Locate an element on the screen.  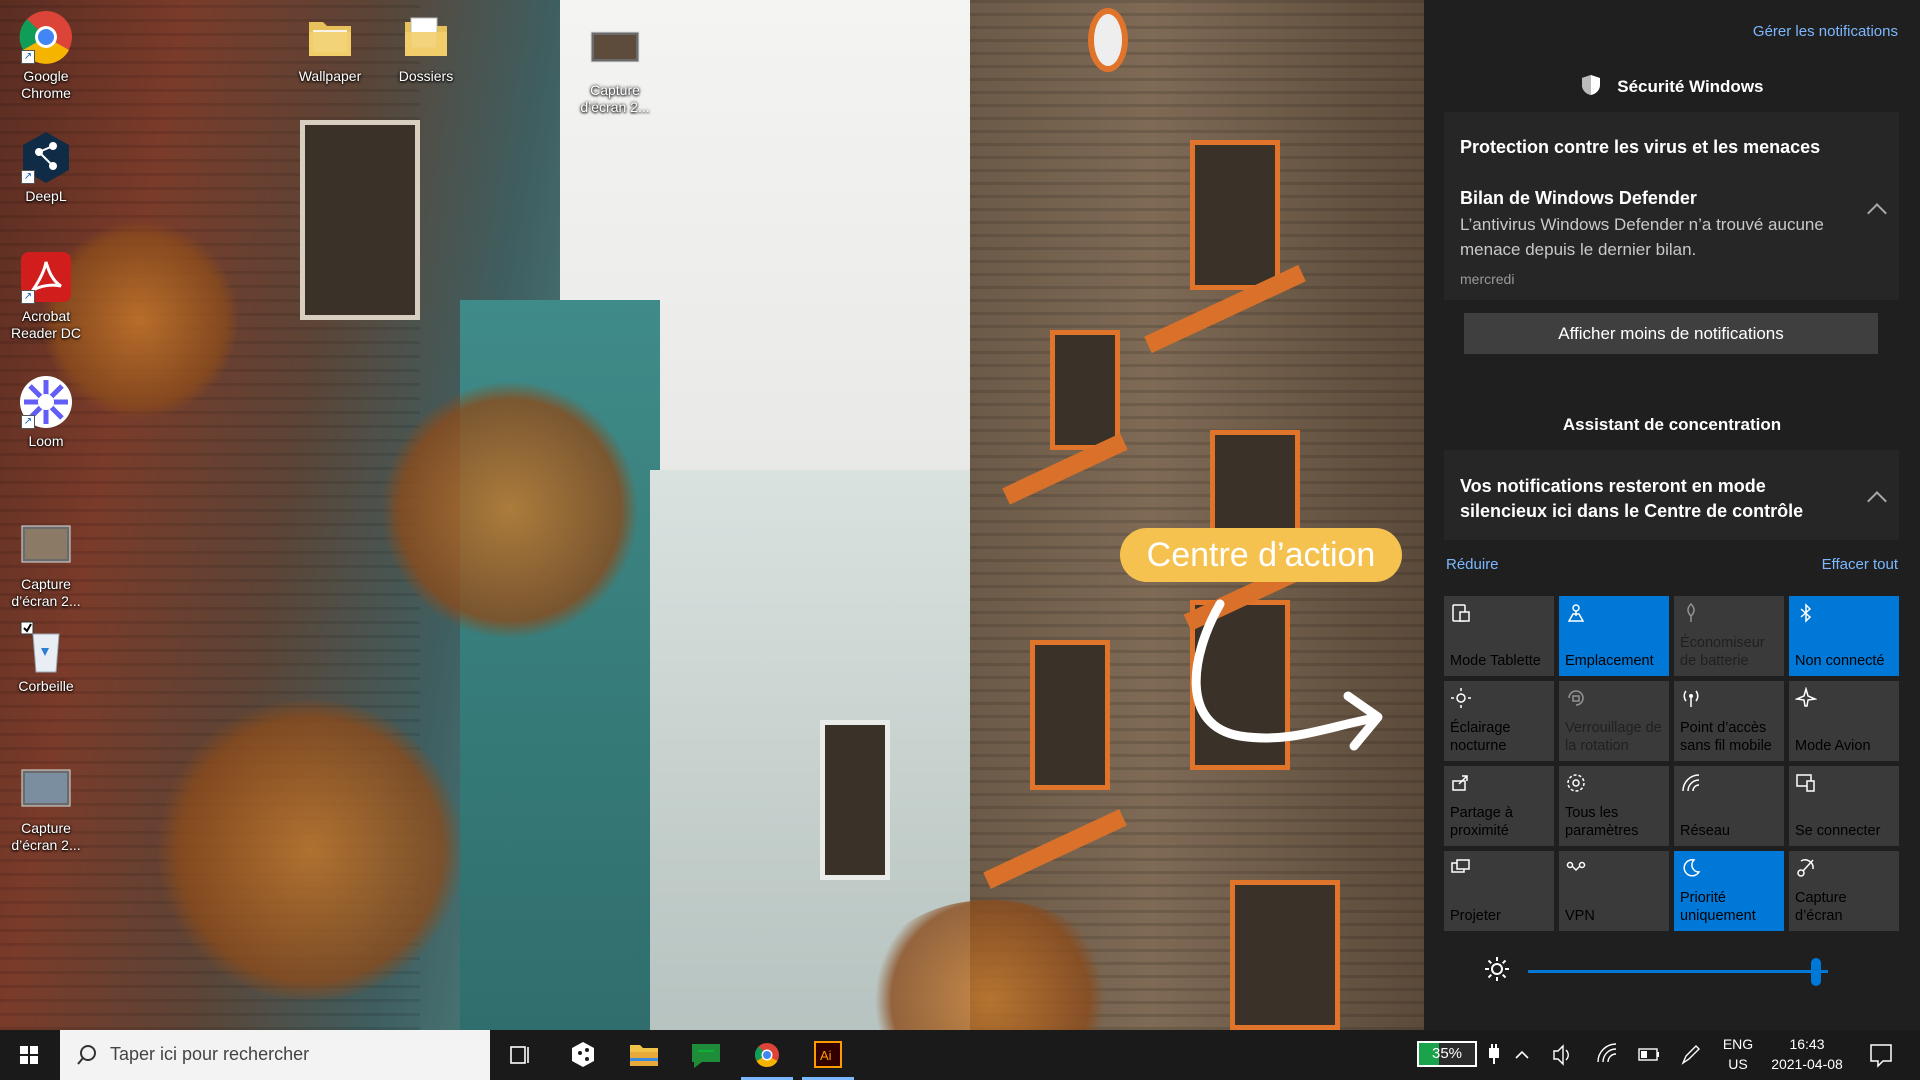
taskbar-app-chat is located at coordinates (706, 1055).